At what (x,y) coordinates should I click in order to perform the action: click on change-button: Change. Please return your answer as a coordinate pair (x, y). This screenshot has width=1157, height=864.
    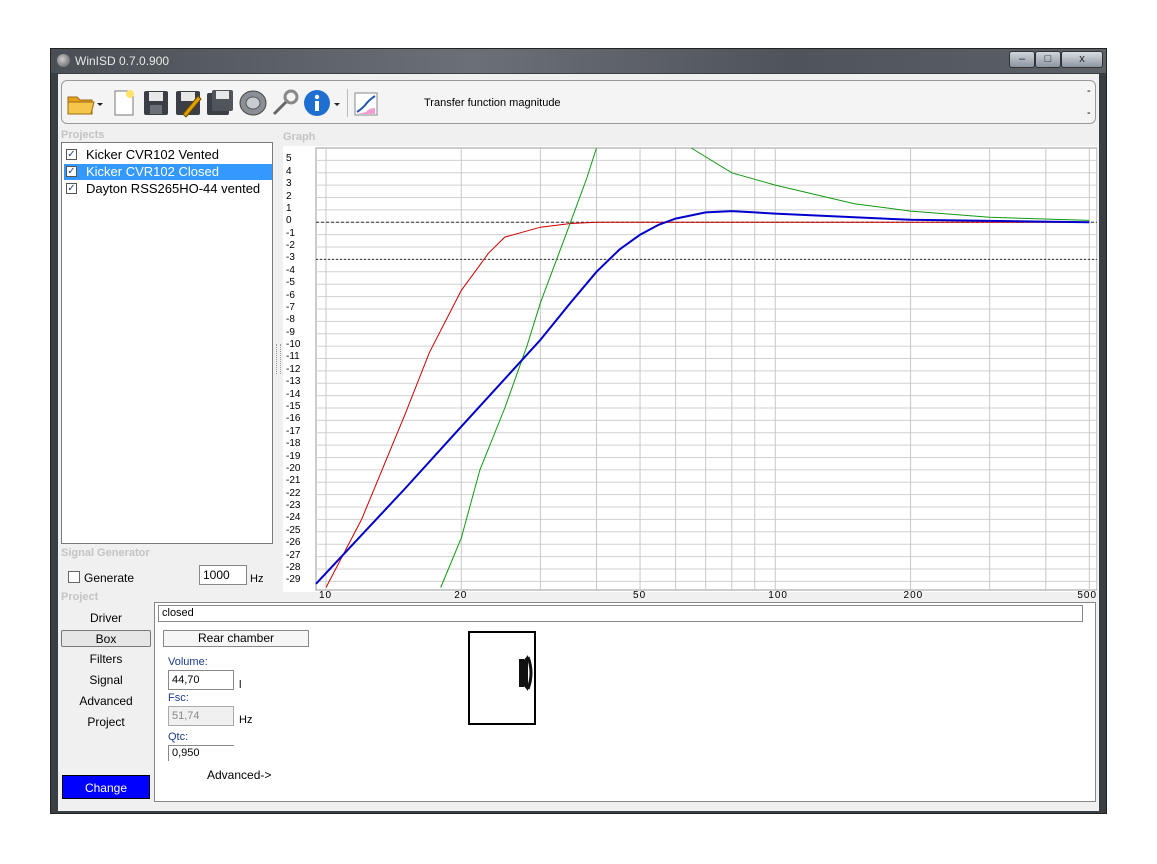
    Looking at the image, I should click on (106, 787).